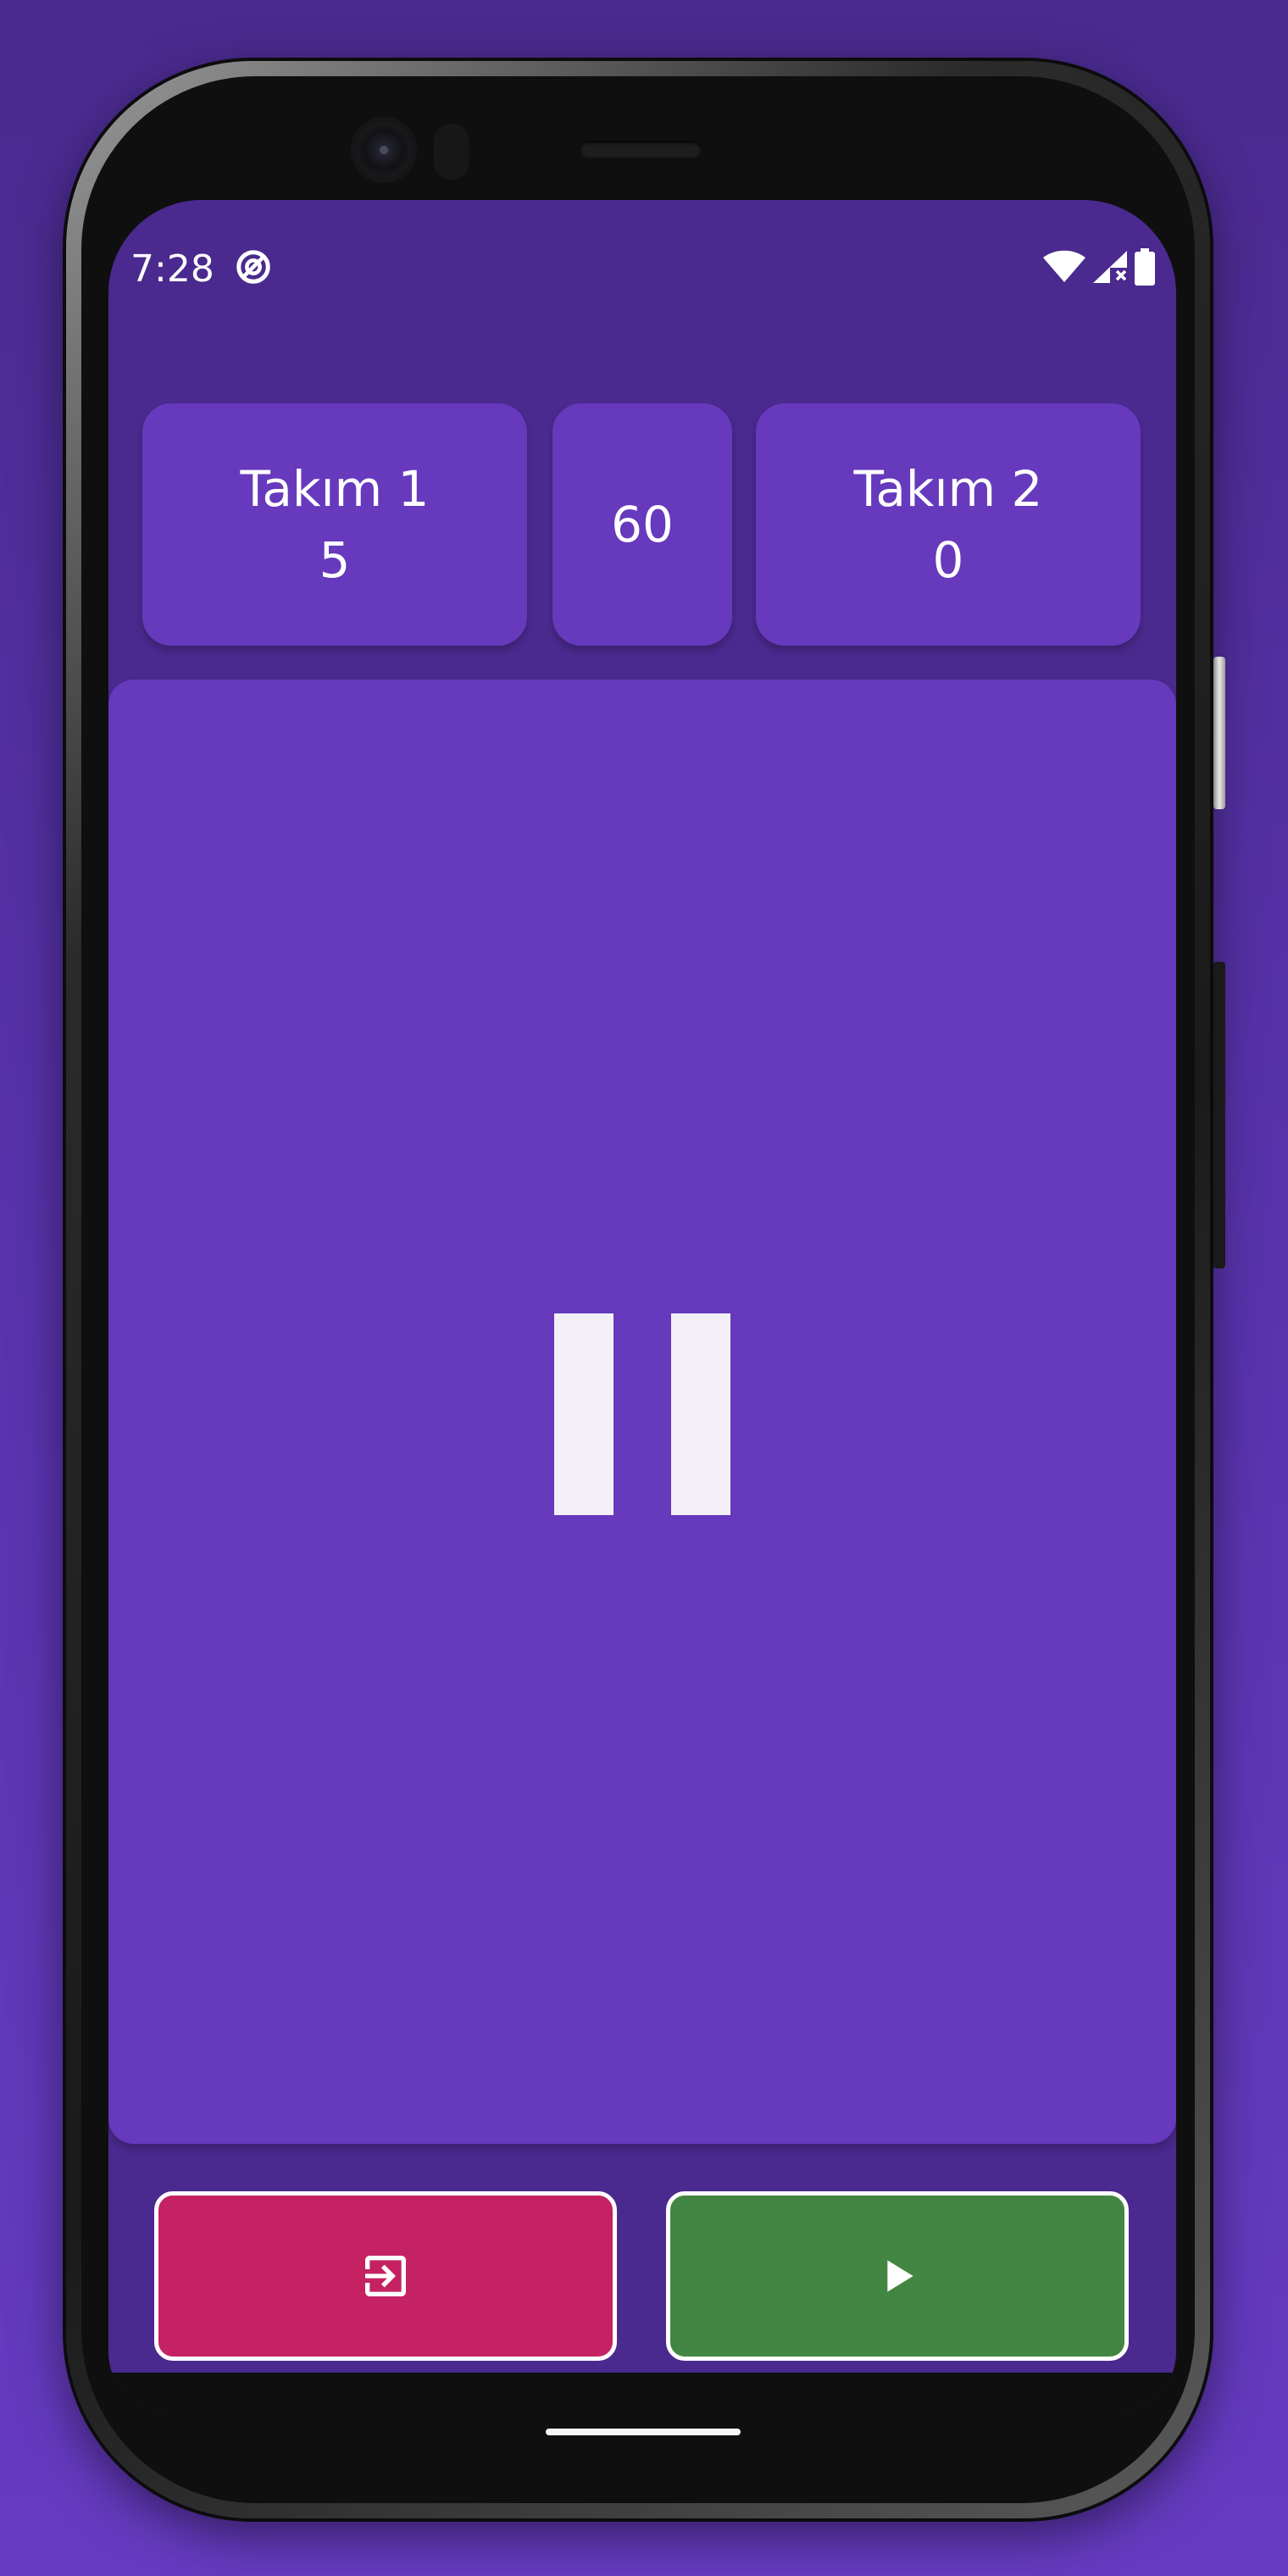 The height and width of the screenshot is (2576, 1288). What do you see at coordinates (948, 524) in the screenshot?
I see `team2-card: Takım 2 0` at bounding box center [948, 524].